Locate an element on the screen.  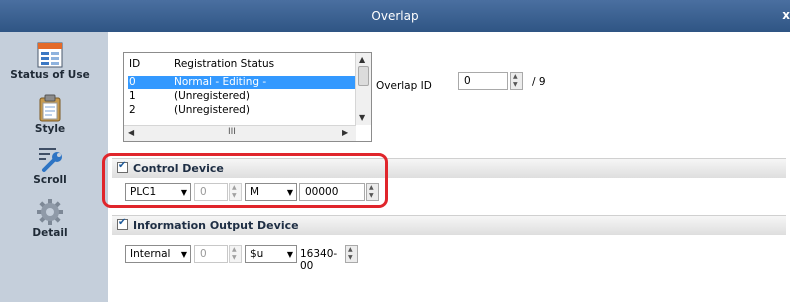
sidebar-item-label: Detail is located at coordinates (50, 233).